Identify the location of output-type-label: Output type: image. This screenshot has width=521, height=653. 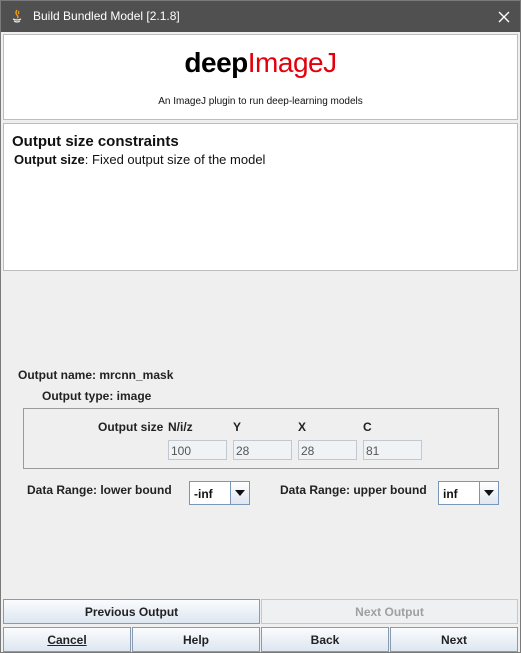
(97, 396).